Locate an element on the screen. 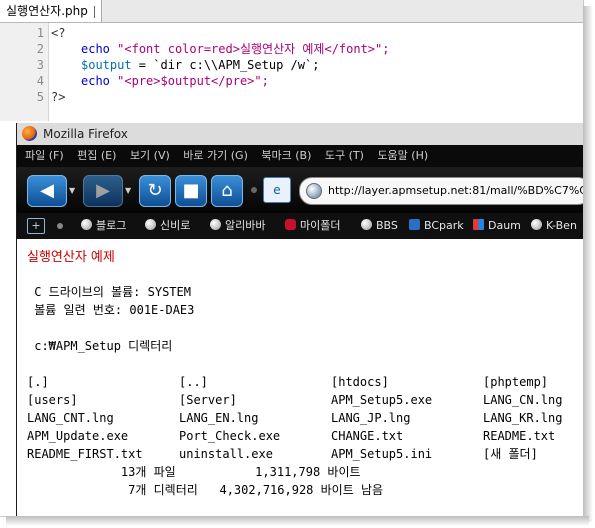  back-history-dropdown-icon: ▼ is located at coordinates (73, 191).